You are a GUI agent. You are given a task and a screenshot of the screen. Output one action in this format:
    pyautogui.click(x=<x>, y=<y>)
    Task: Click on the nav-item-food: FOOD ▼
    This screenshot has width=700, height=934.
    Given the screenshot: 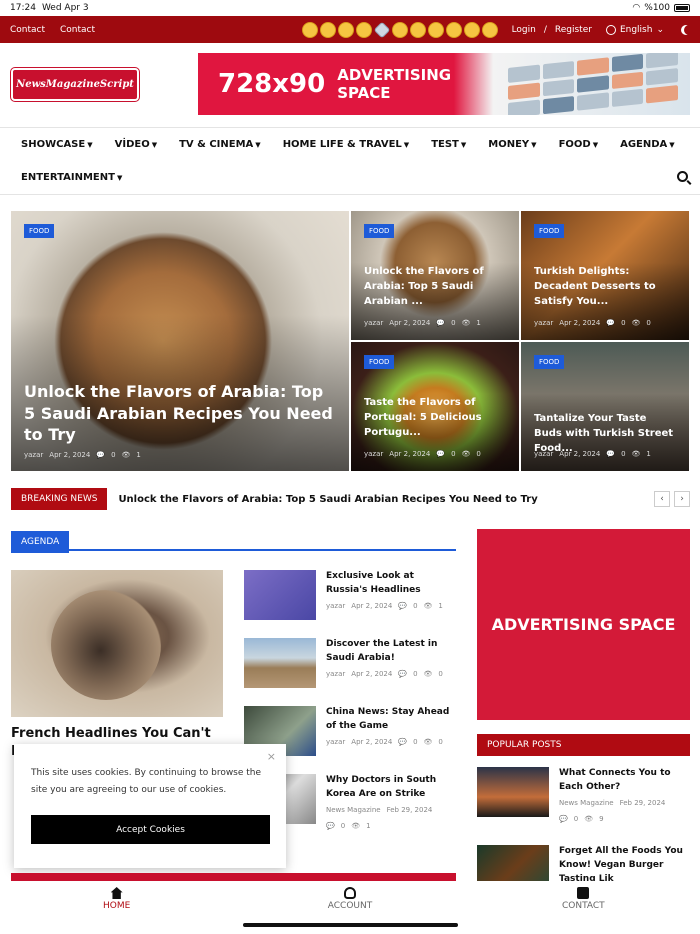 What is the action you would take?
    pyautogui.click(x=579, y=144)
    